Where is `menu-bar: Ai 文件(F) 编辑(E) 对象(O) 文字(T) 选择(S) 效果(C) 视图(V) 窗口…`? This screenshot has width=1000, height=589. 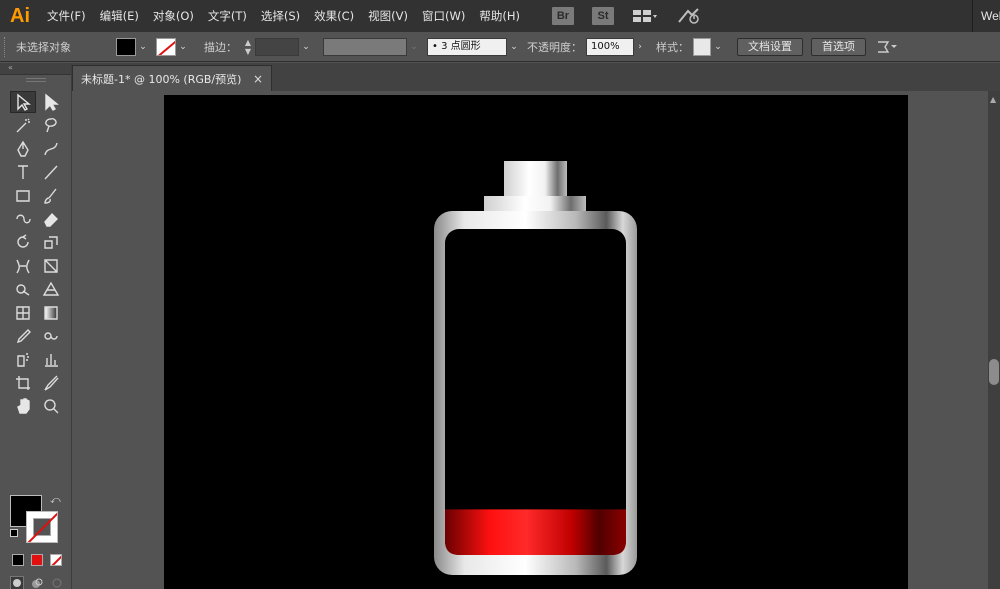 menu-bar: Ai 文件(F) 编辑(E) 对象(O) 文字(T) 选择(S) 效果(C) 视图(V) 窗口… is located at coordinates (500, 16).